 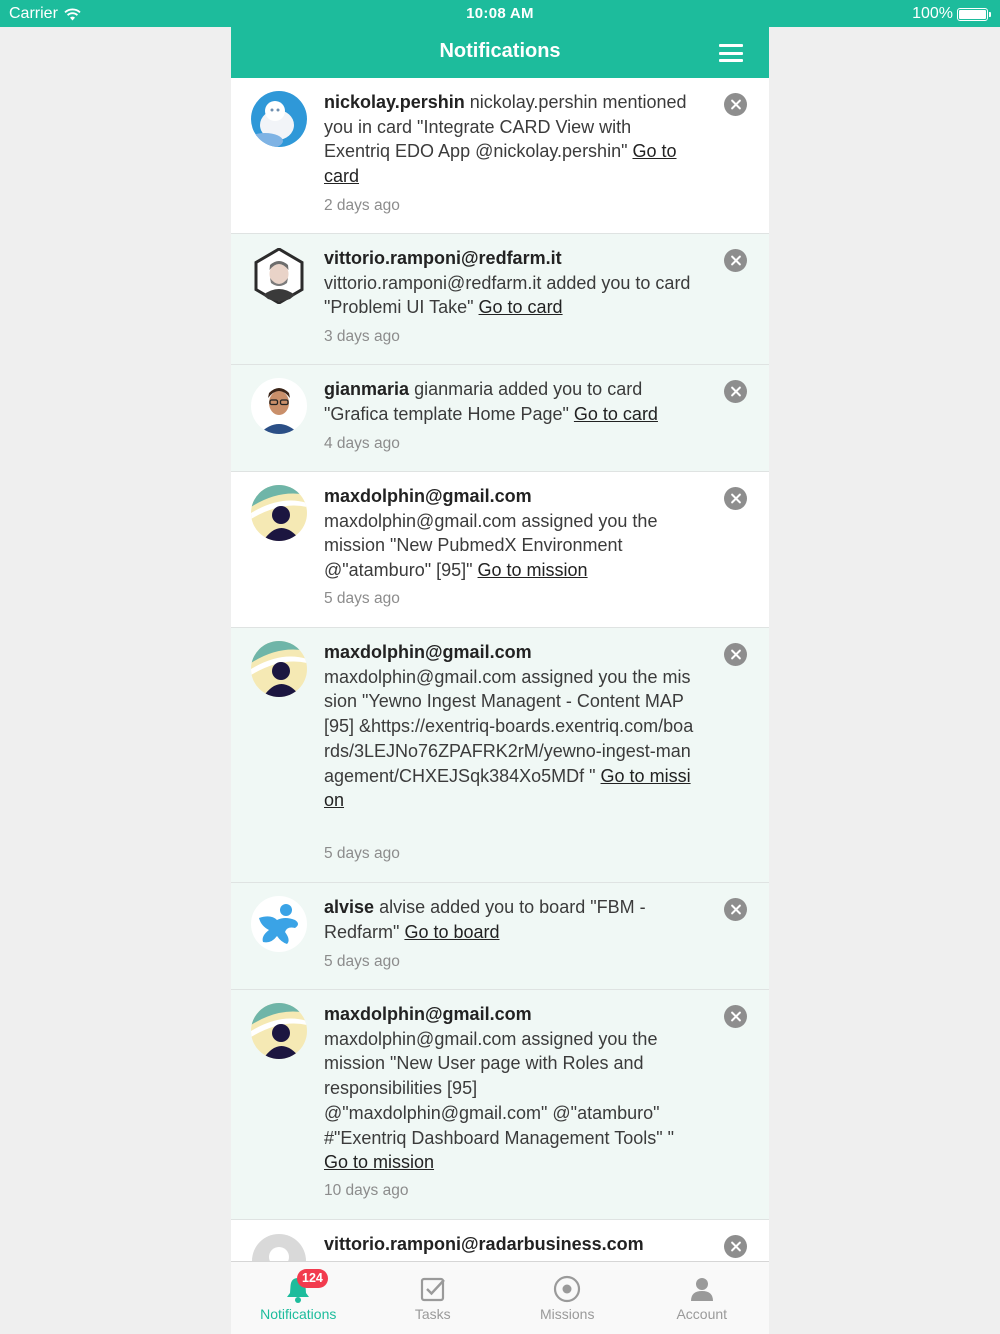 I want to click on tab-notifications: 124 Notifications, so click(x=298, y=1298).